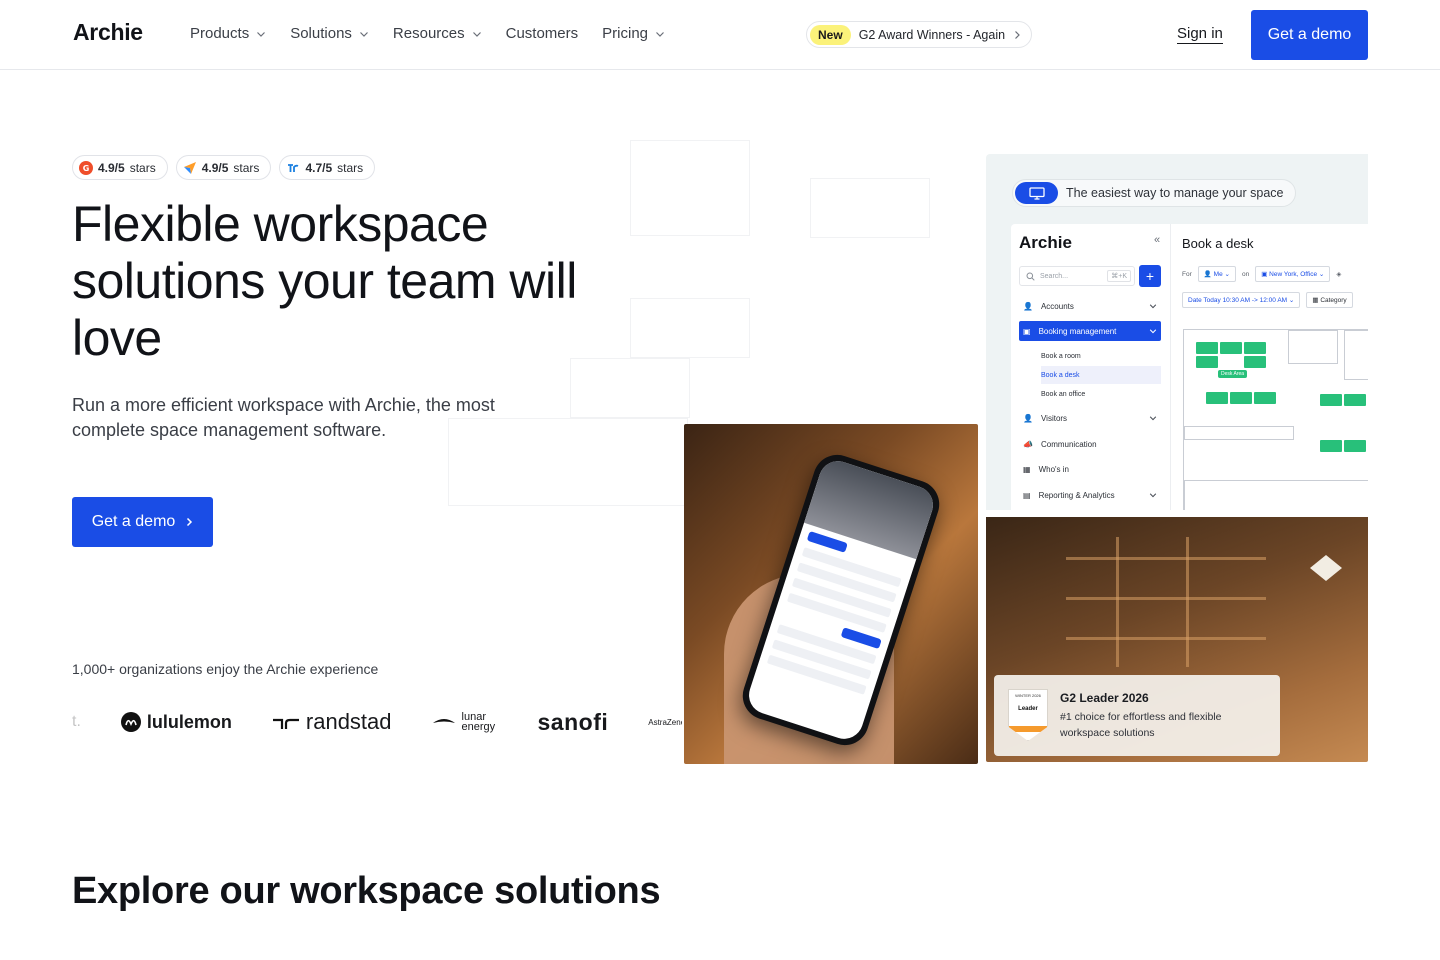  I want to click on lululemon-logo: lululemon, so click(176, 722).